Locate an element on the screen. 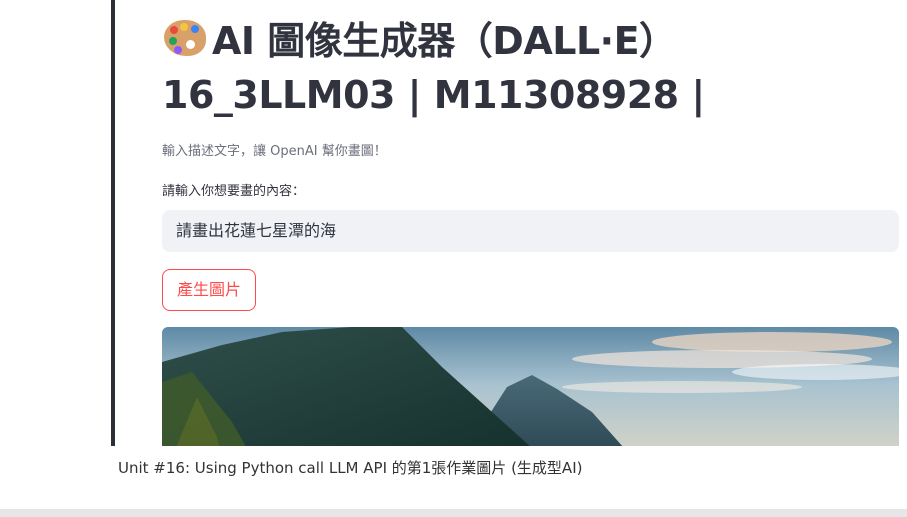  title-line-2: 16_3LLM03 | M11308928 | is located at coordinates (433, 95).